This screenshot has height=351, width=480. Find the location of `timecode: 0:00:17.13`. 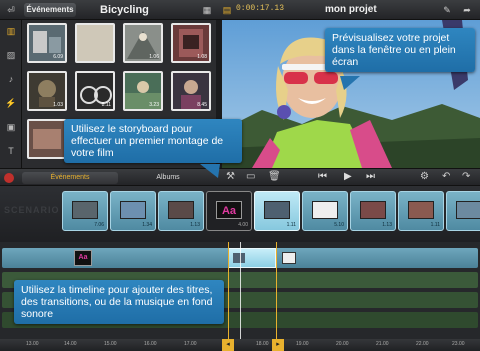

timecode: 0:00:17.13 is located at coordinates (260, 8).